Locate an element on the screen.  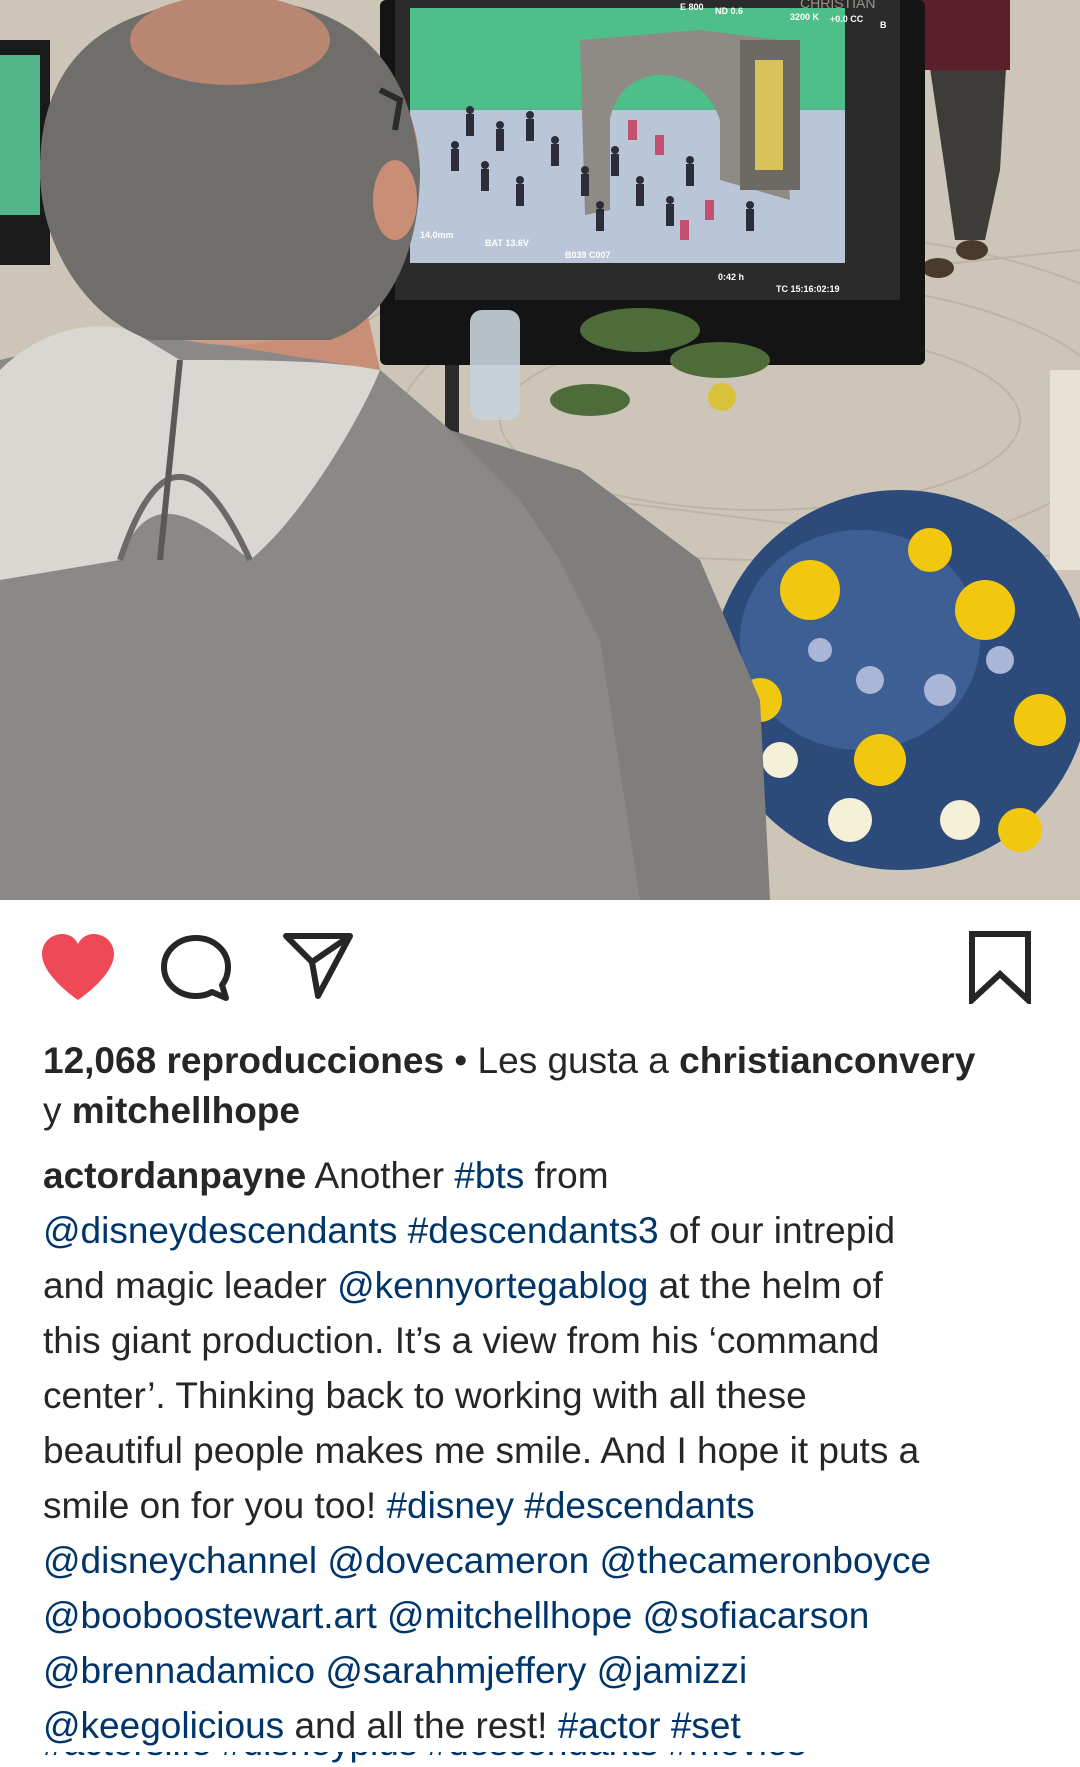
comment-icon is located at coordinates (196, 970).